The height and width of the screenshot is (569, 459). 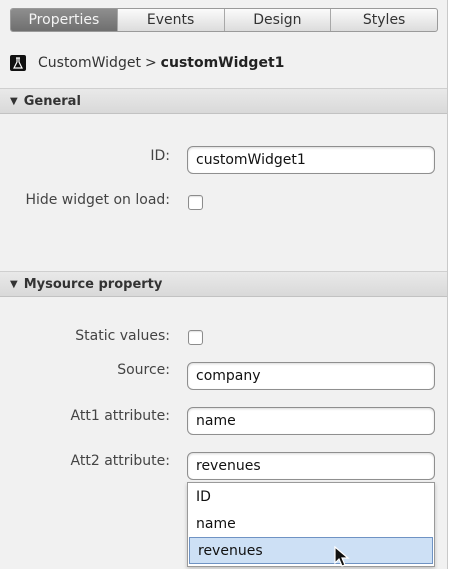 I want to click on dropdown-option-id: ID, so click(x=311, y=496).